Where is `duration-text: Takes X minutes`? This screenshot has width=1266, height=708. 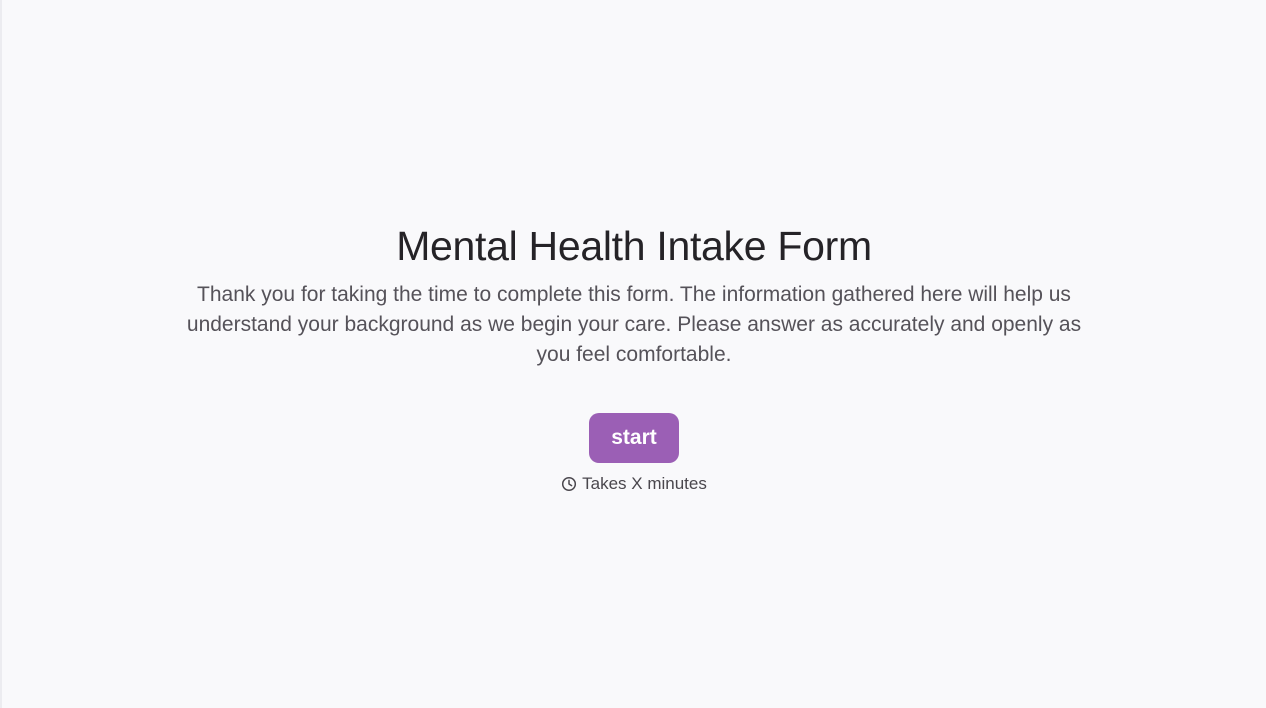 duration-text: Takes X minutes is located at coordinates (644, 483).